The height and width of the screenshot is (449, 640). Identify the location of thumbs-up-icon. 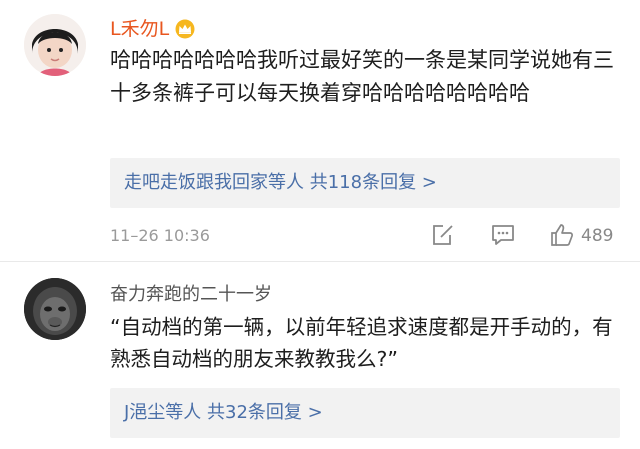
(562, 237).